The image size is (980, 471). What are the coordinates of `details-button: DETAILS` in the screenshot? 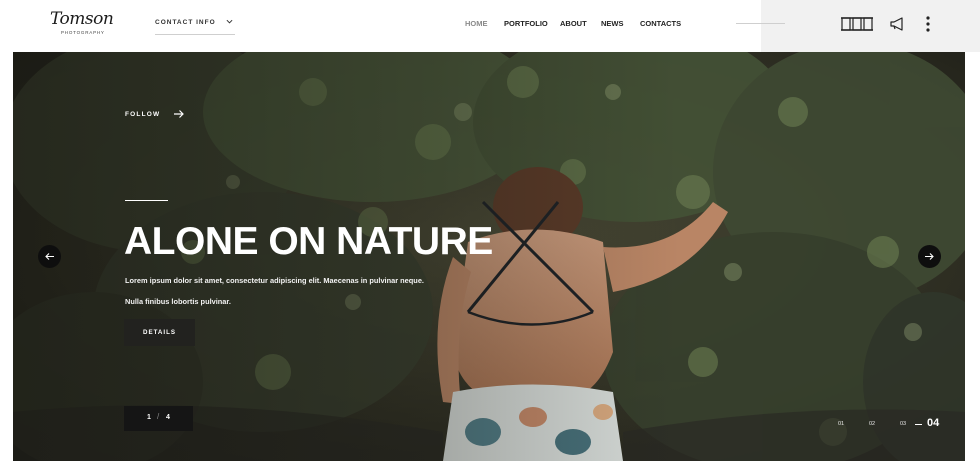 It's located at (159, 332).